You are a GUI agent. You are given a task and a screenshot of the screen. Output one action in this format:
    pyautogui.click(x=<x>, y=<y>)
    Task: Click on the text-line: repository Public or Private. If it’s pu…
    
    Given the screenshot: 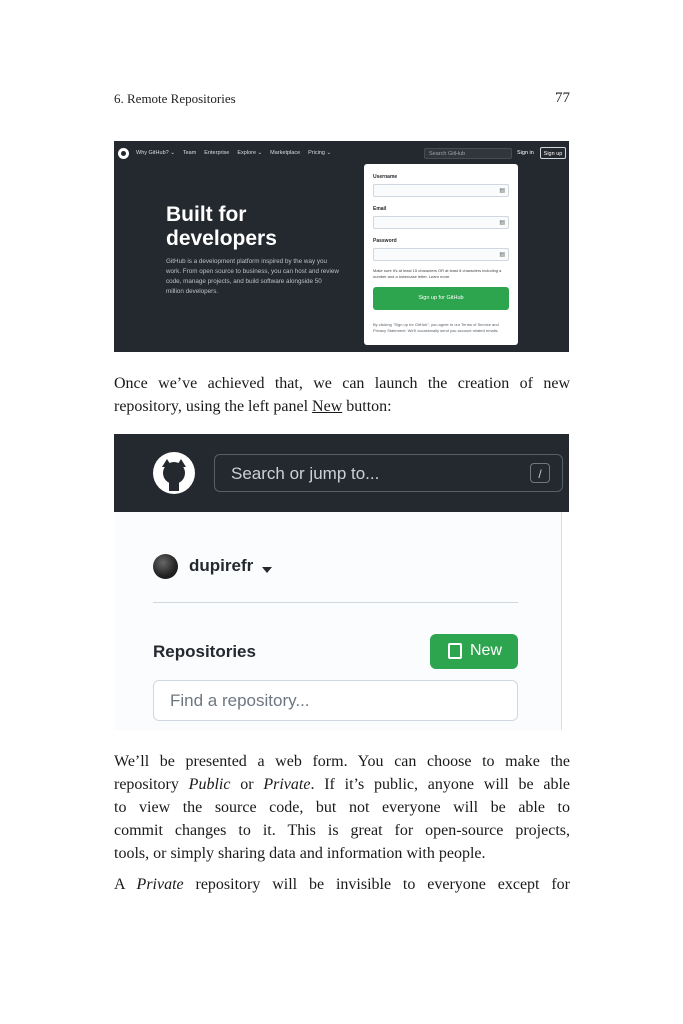 What is the action you would take?
    pyautogui.click(x=342, y=784)
    